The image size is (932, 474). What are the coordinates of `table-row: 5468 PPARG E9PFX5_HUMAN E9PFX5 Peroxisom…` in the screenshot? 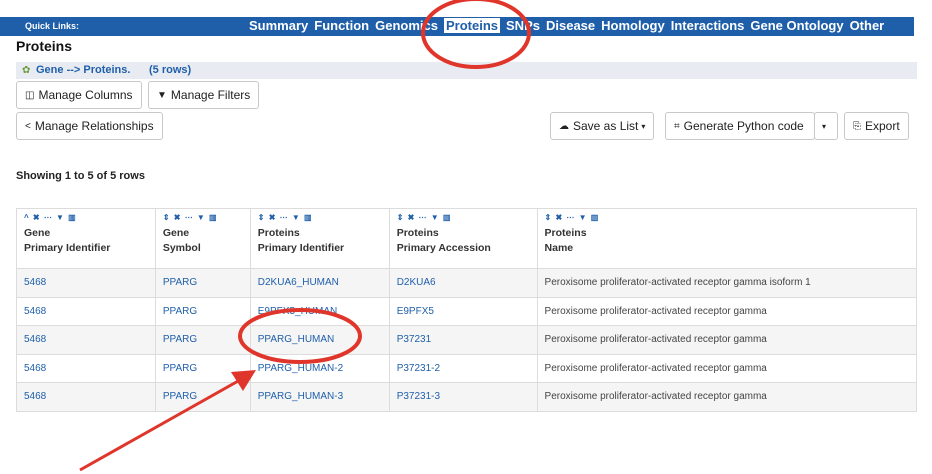 It's located at (467, 311).